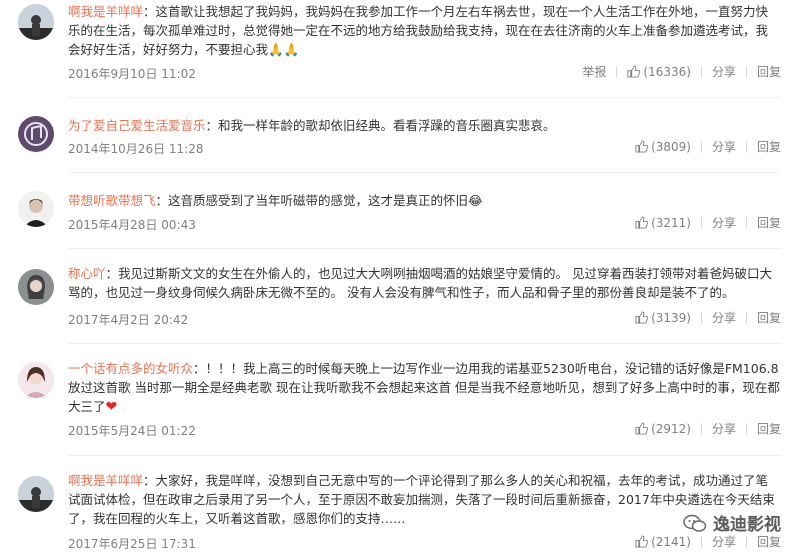  I want to click on comment-text: 带想听歌带想飞：这音质感受到了当年听磁带的感觉，这才是真正的怀旧😂, so click(424, 200).